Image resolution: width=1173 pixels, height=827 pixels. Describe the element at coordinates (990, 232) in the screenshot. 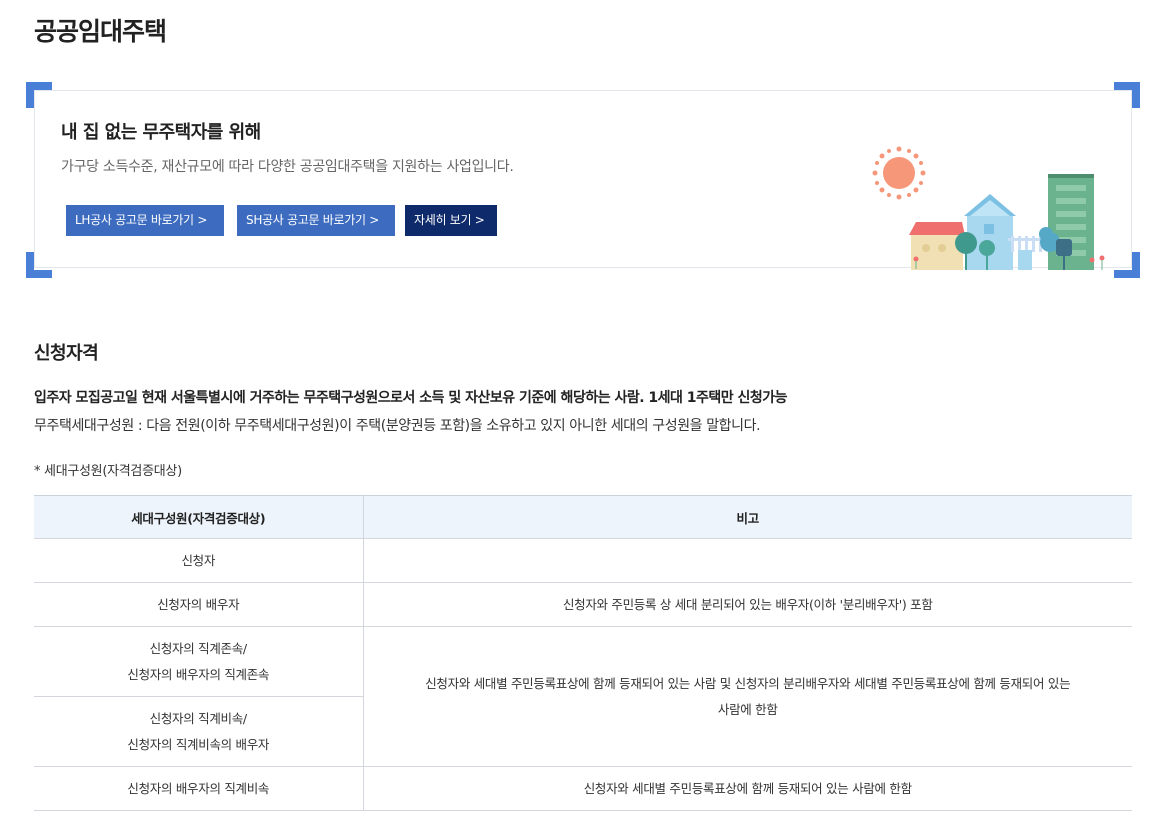

I see `blue-house-icon` at that location.